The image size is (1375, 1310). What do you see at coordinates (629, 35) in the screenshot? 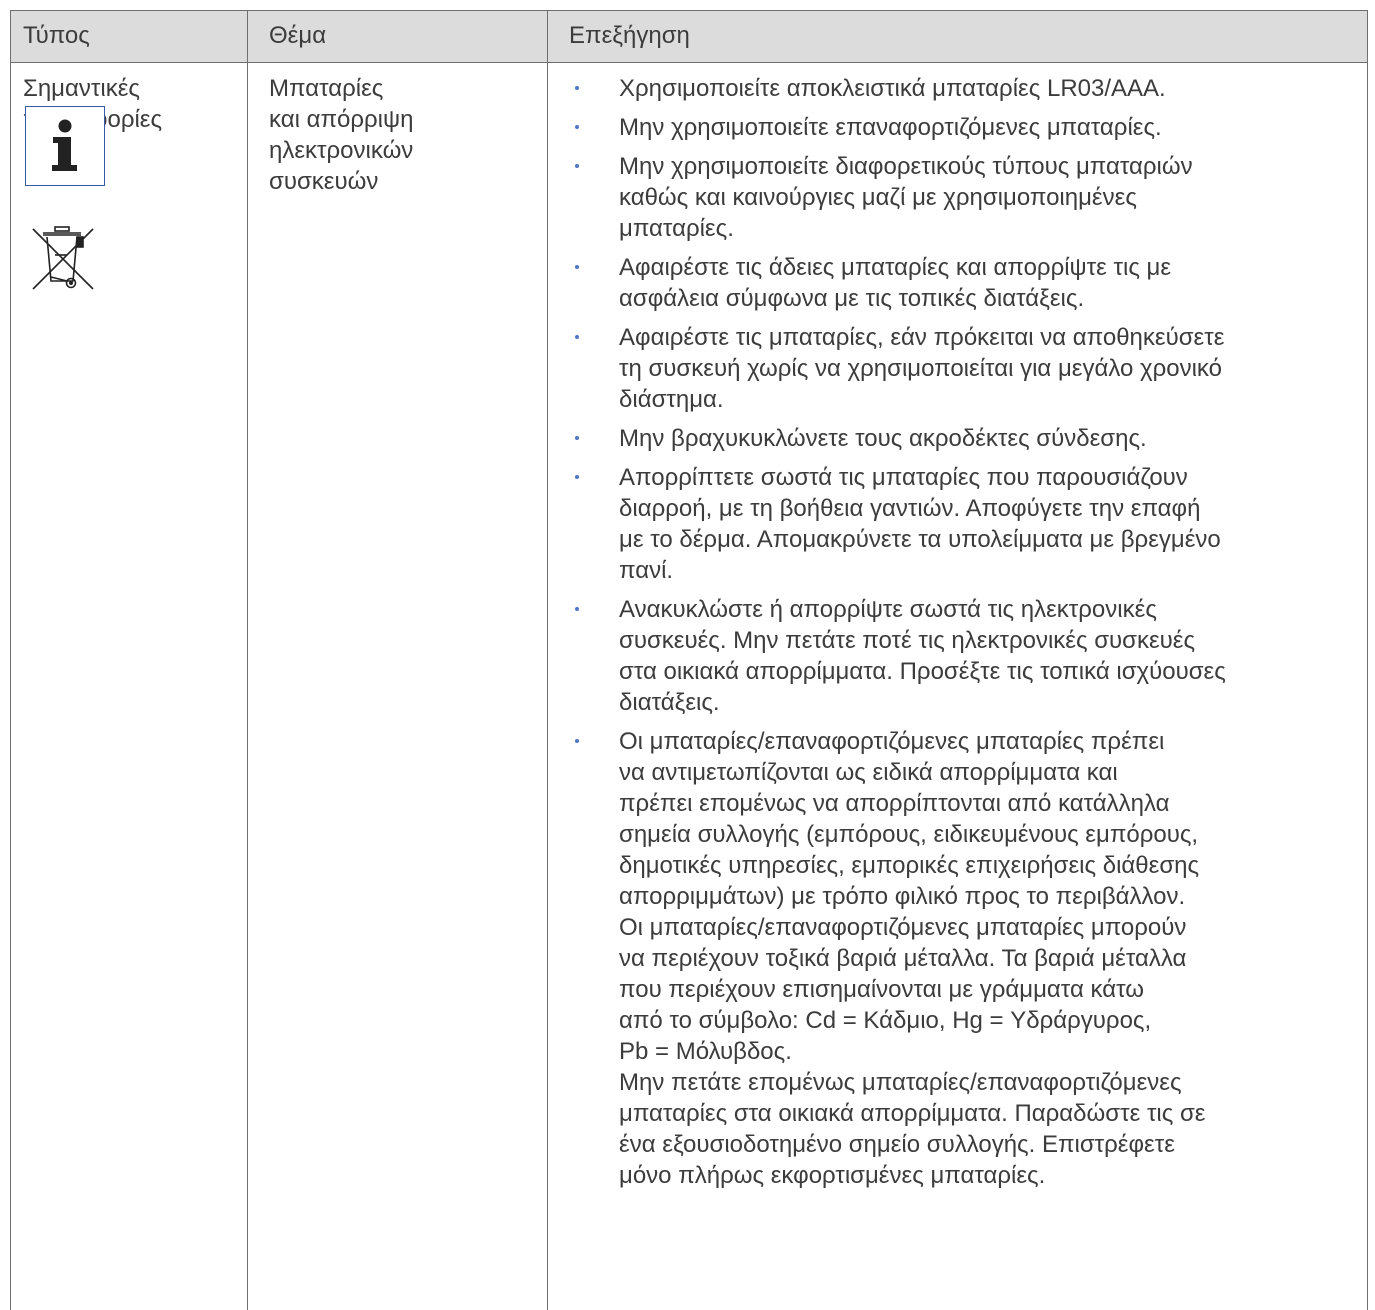
I see `header-explanation: Επεξήγηση` at bounding box center [629, 35].